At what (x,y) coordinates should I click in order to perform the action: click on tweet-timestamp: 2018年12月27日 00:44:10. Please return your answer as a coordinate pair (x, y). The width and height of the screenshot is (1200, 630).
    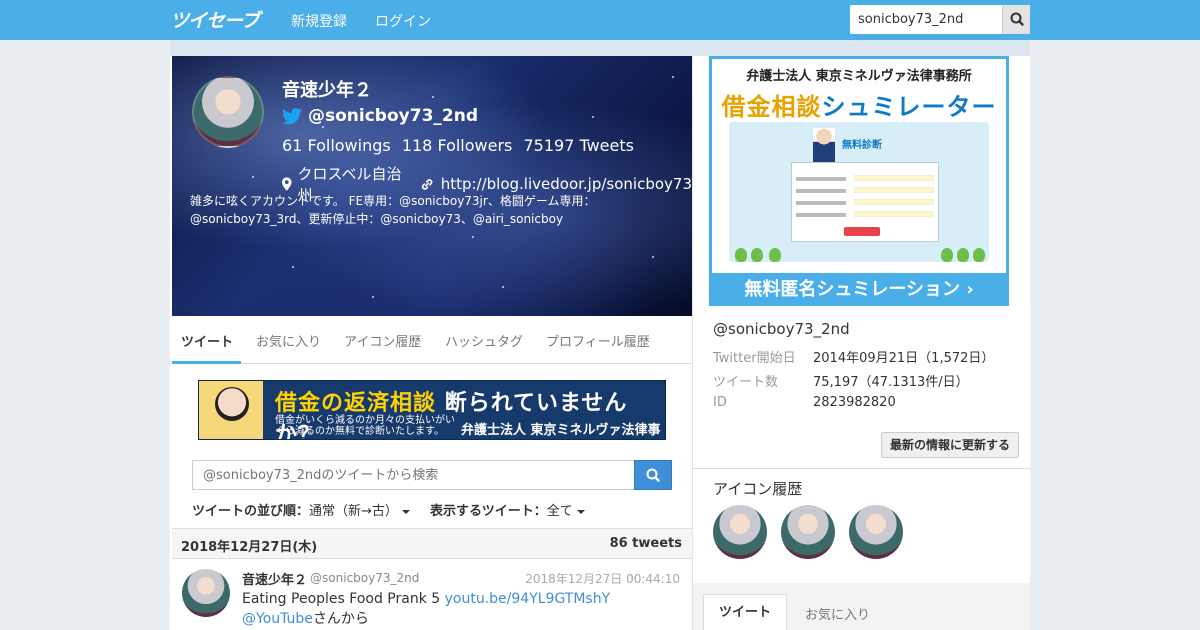
    Looking at the image, I should click on (602, 578).